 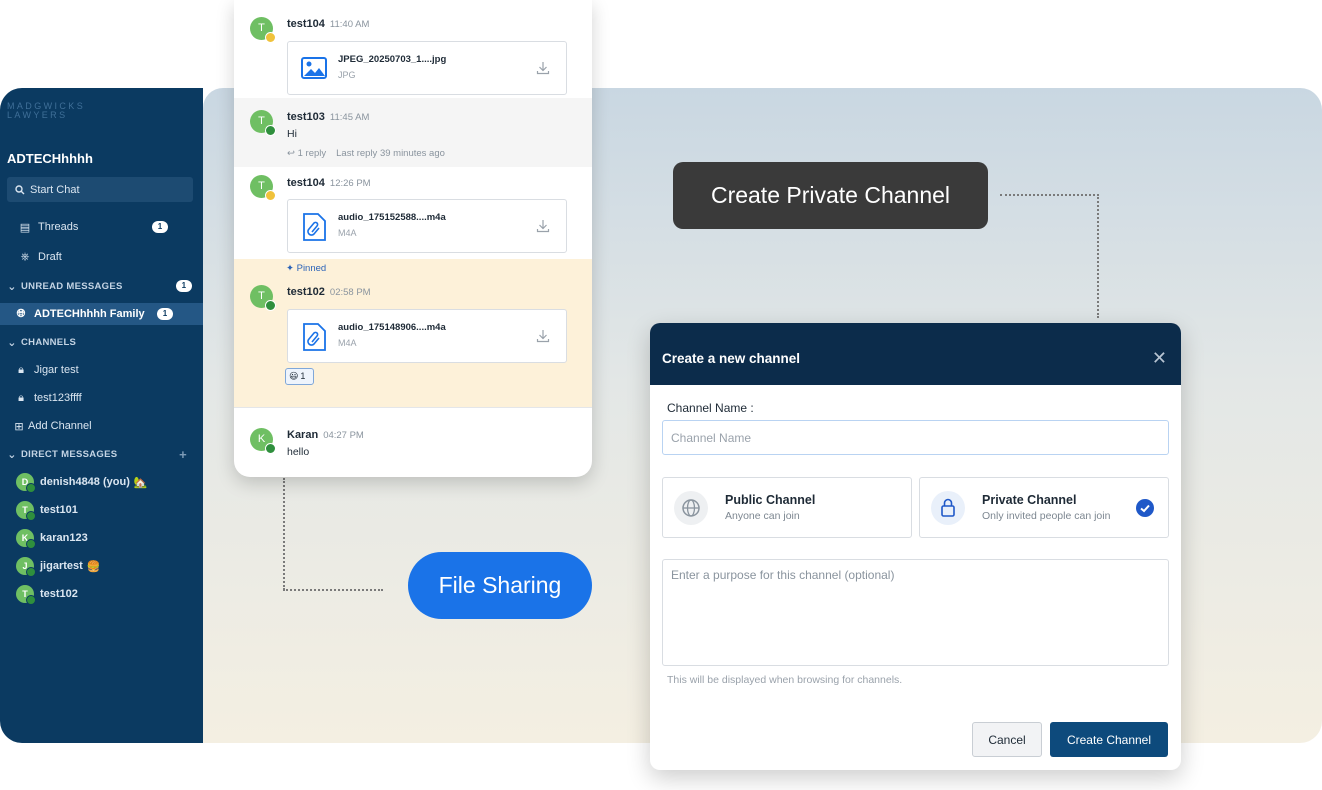 What do you see at coordinates (25, 227) in the screenshot?
I see `threads-icon: ▤` at bounding box center [25, 227].